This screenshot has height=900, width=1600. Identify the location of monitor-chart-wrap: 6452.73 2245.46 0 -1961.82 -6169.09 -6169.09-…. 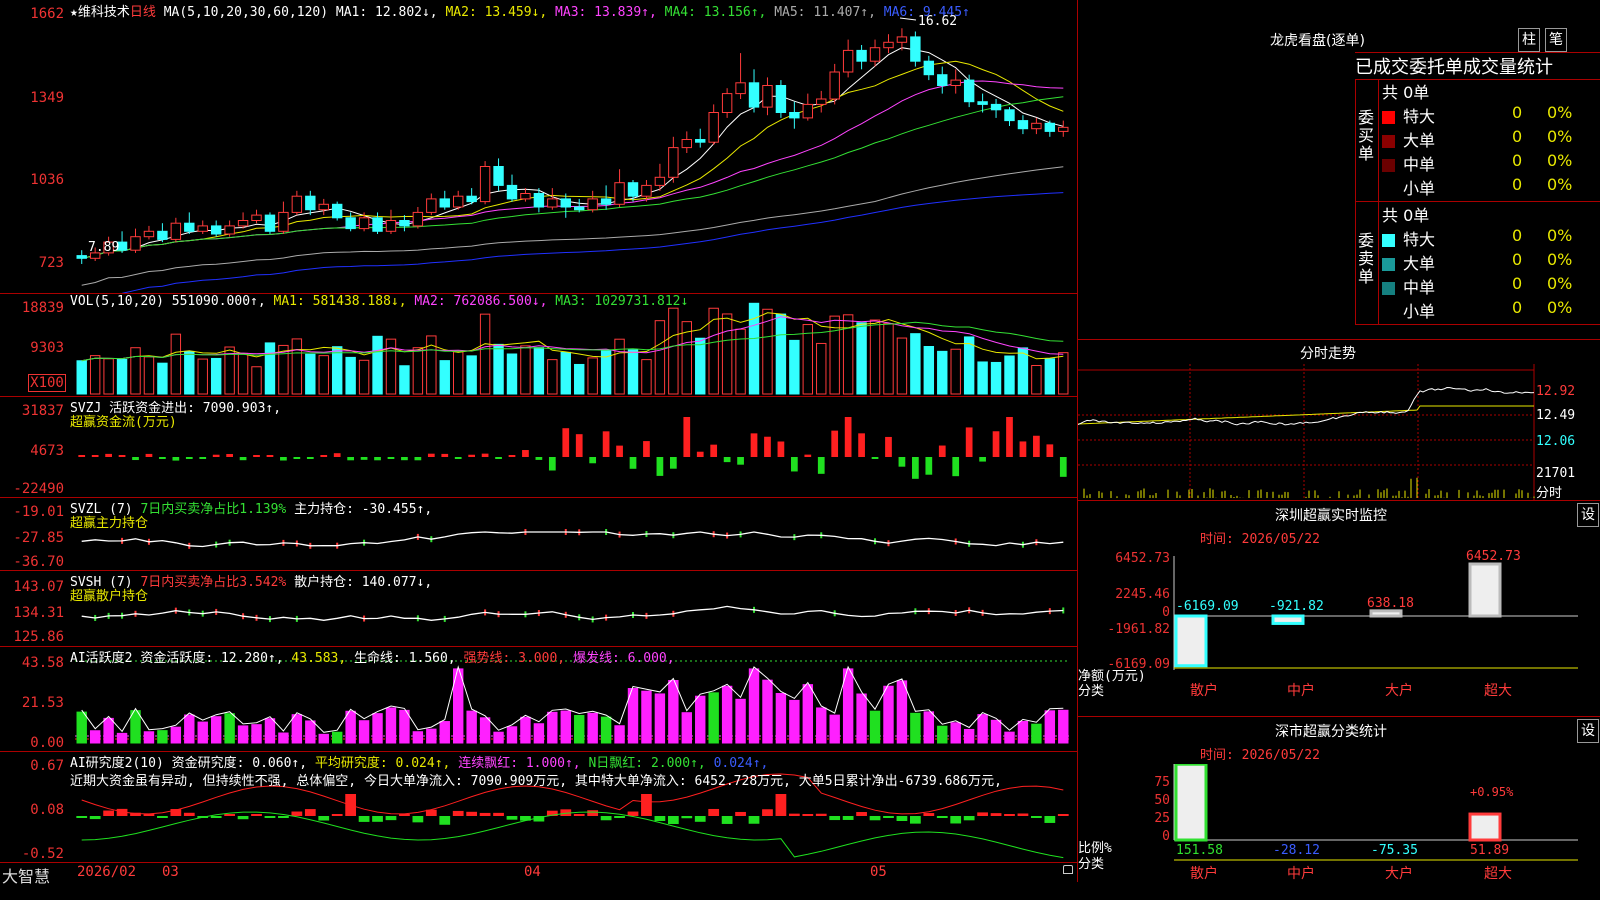
(1339, 632).